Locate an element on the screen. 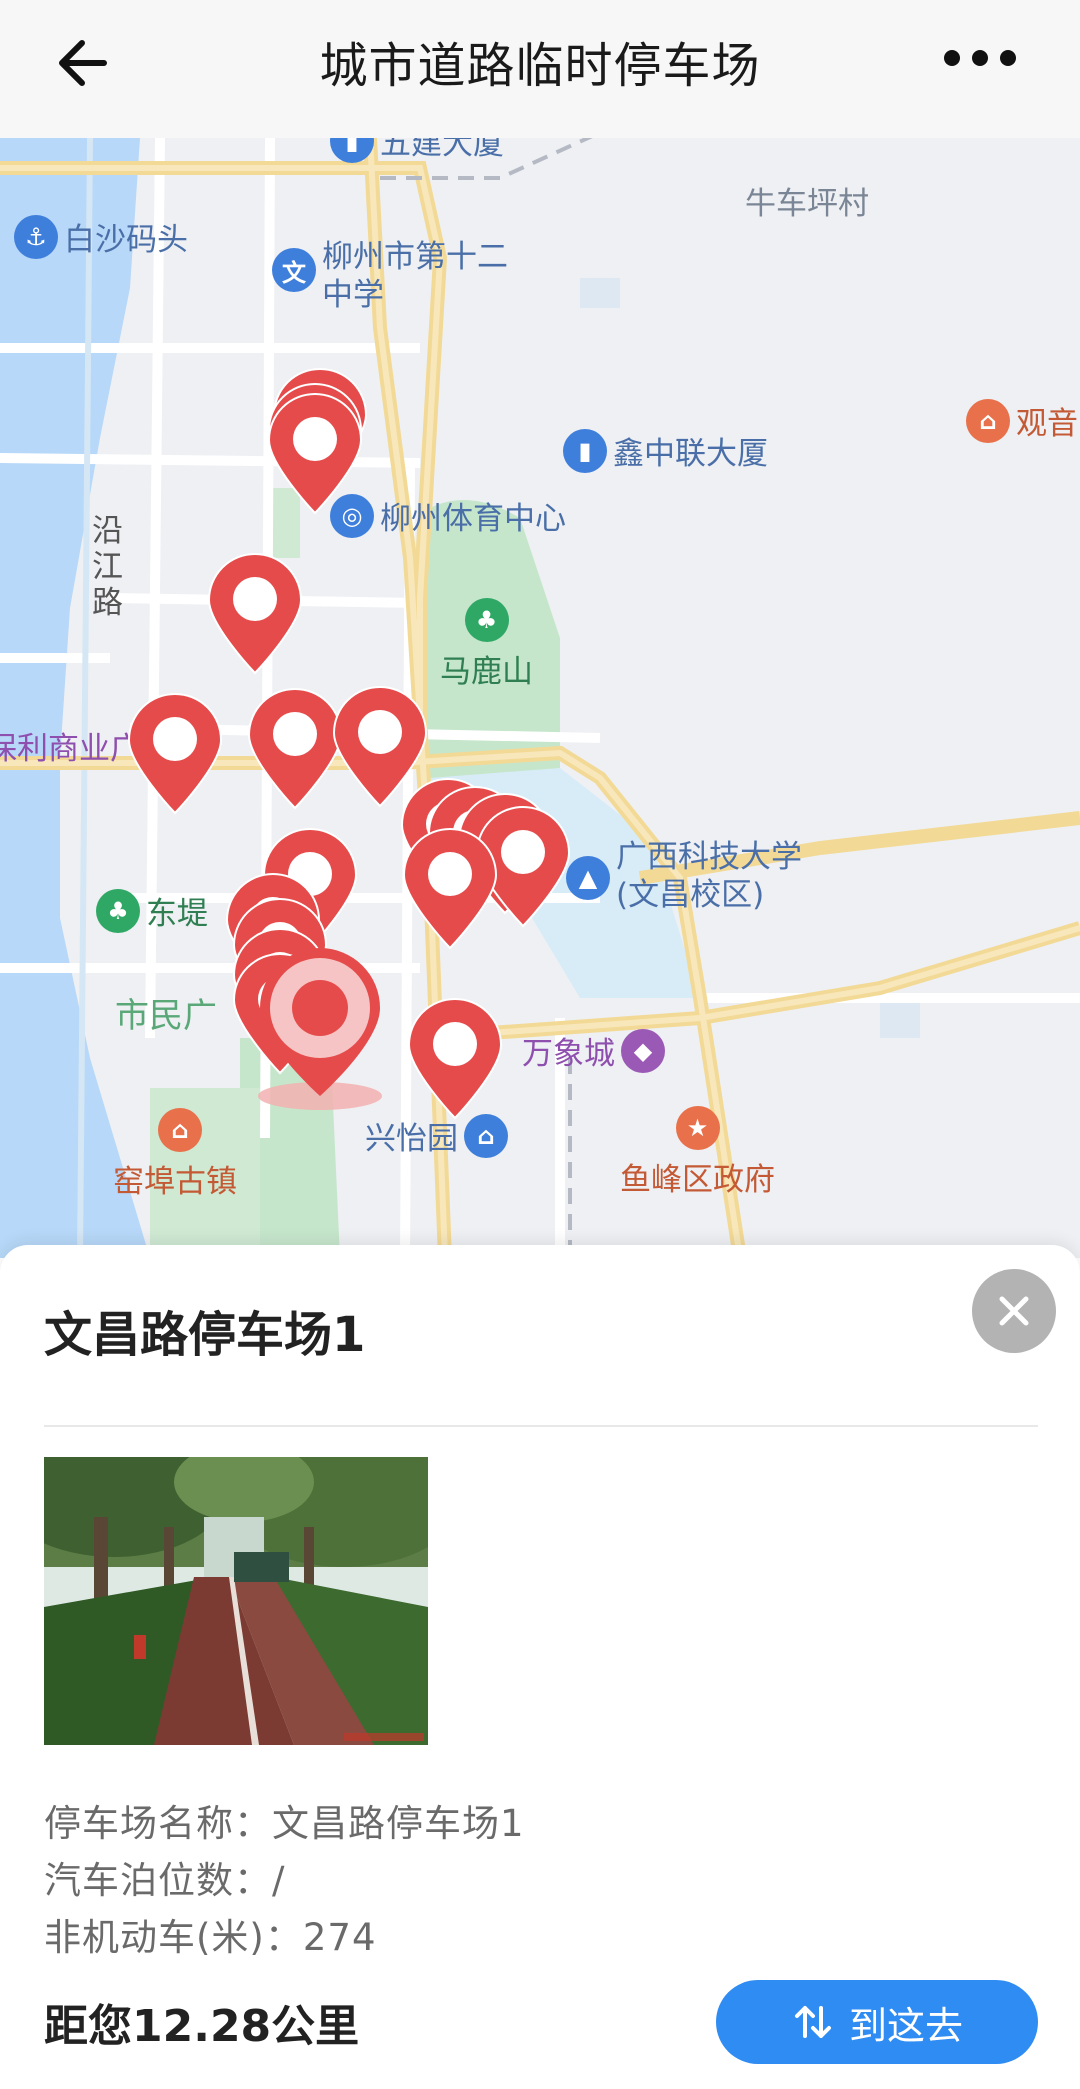 The width and height of the screenshot is (1080, 2089). anchor-icon: ⚓ is located at coordinates (36, 236).